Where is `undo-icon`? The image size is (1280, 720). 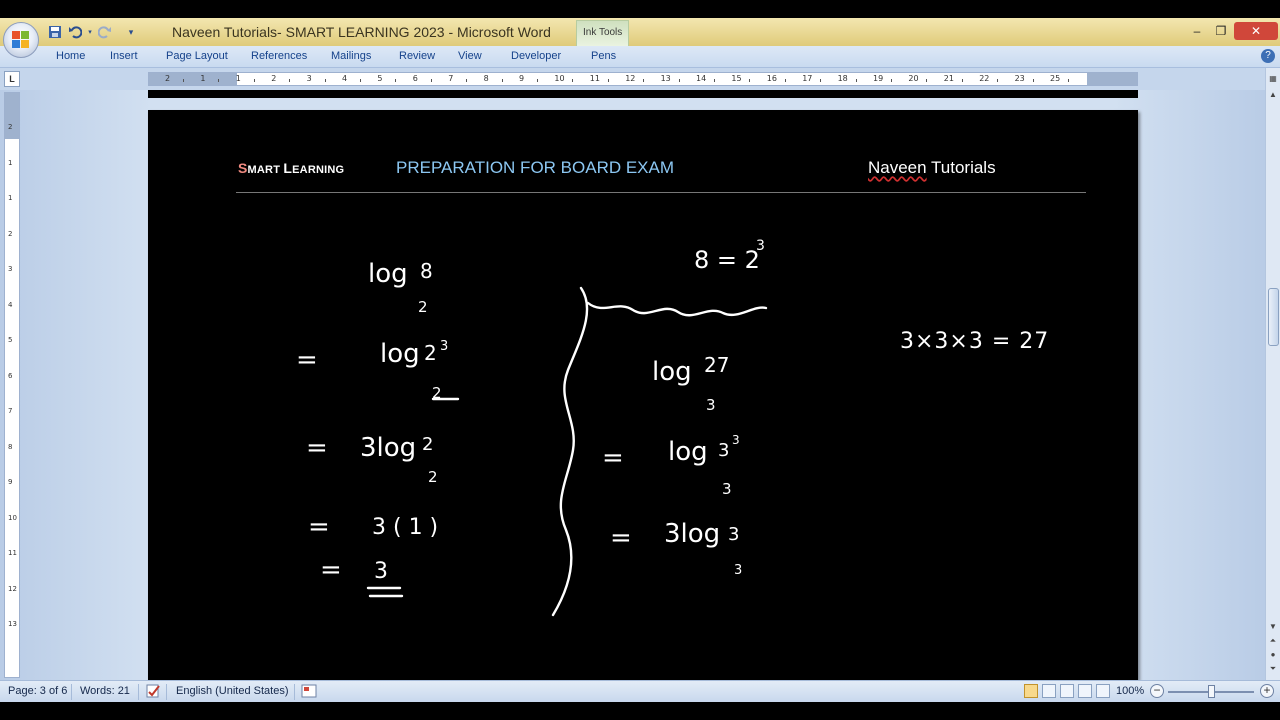 undo-icon is located at coordinates (75, 32).